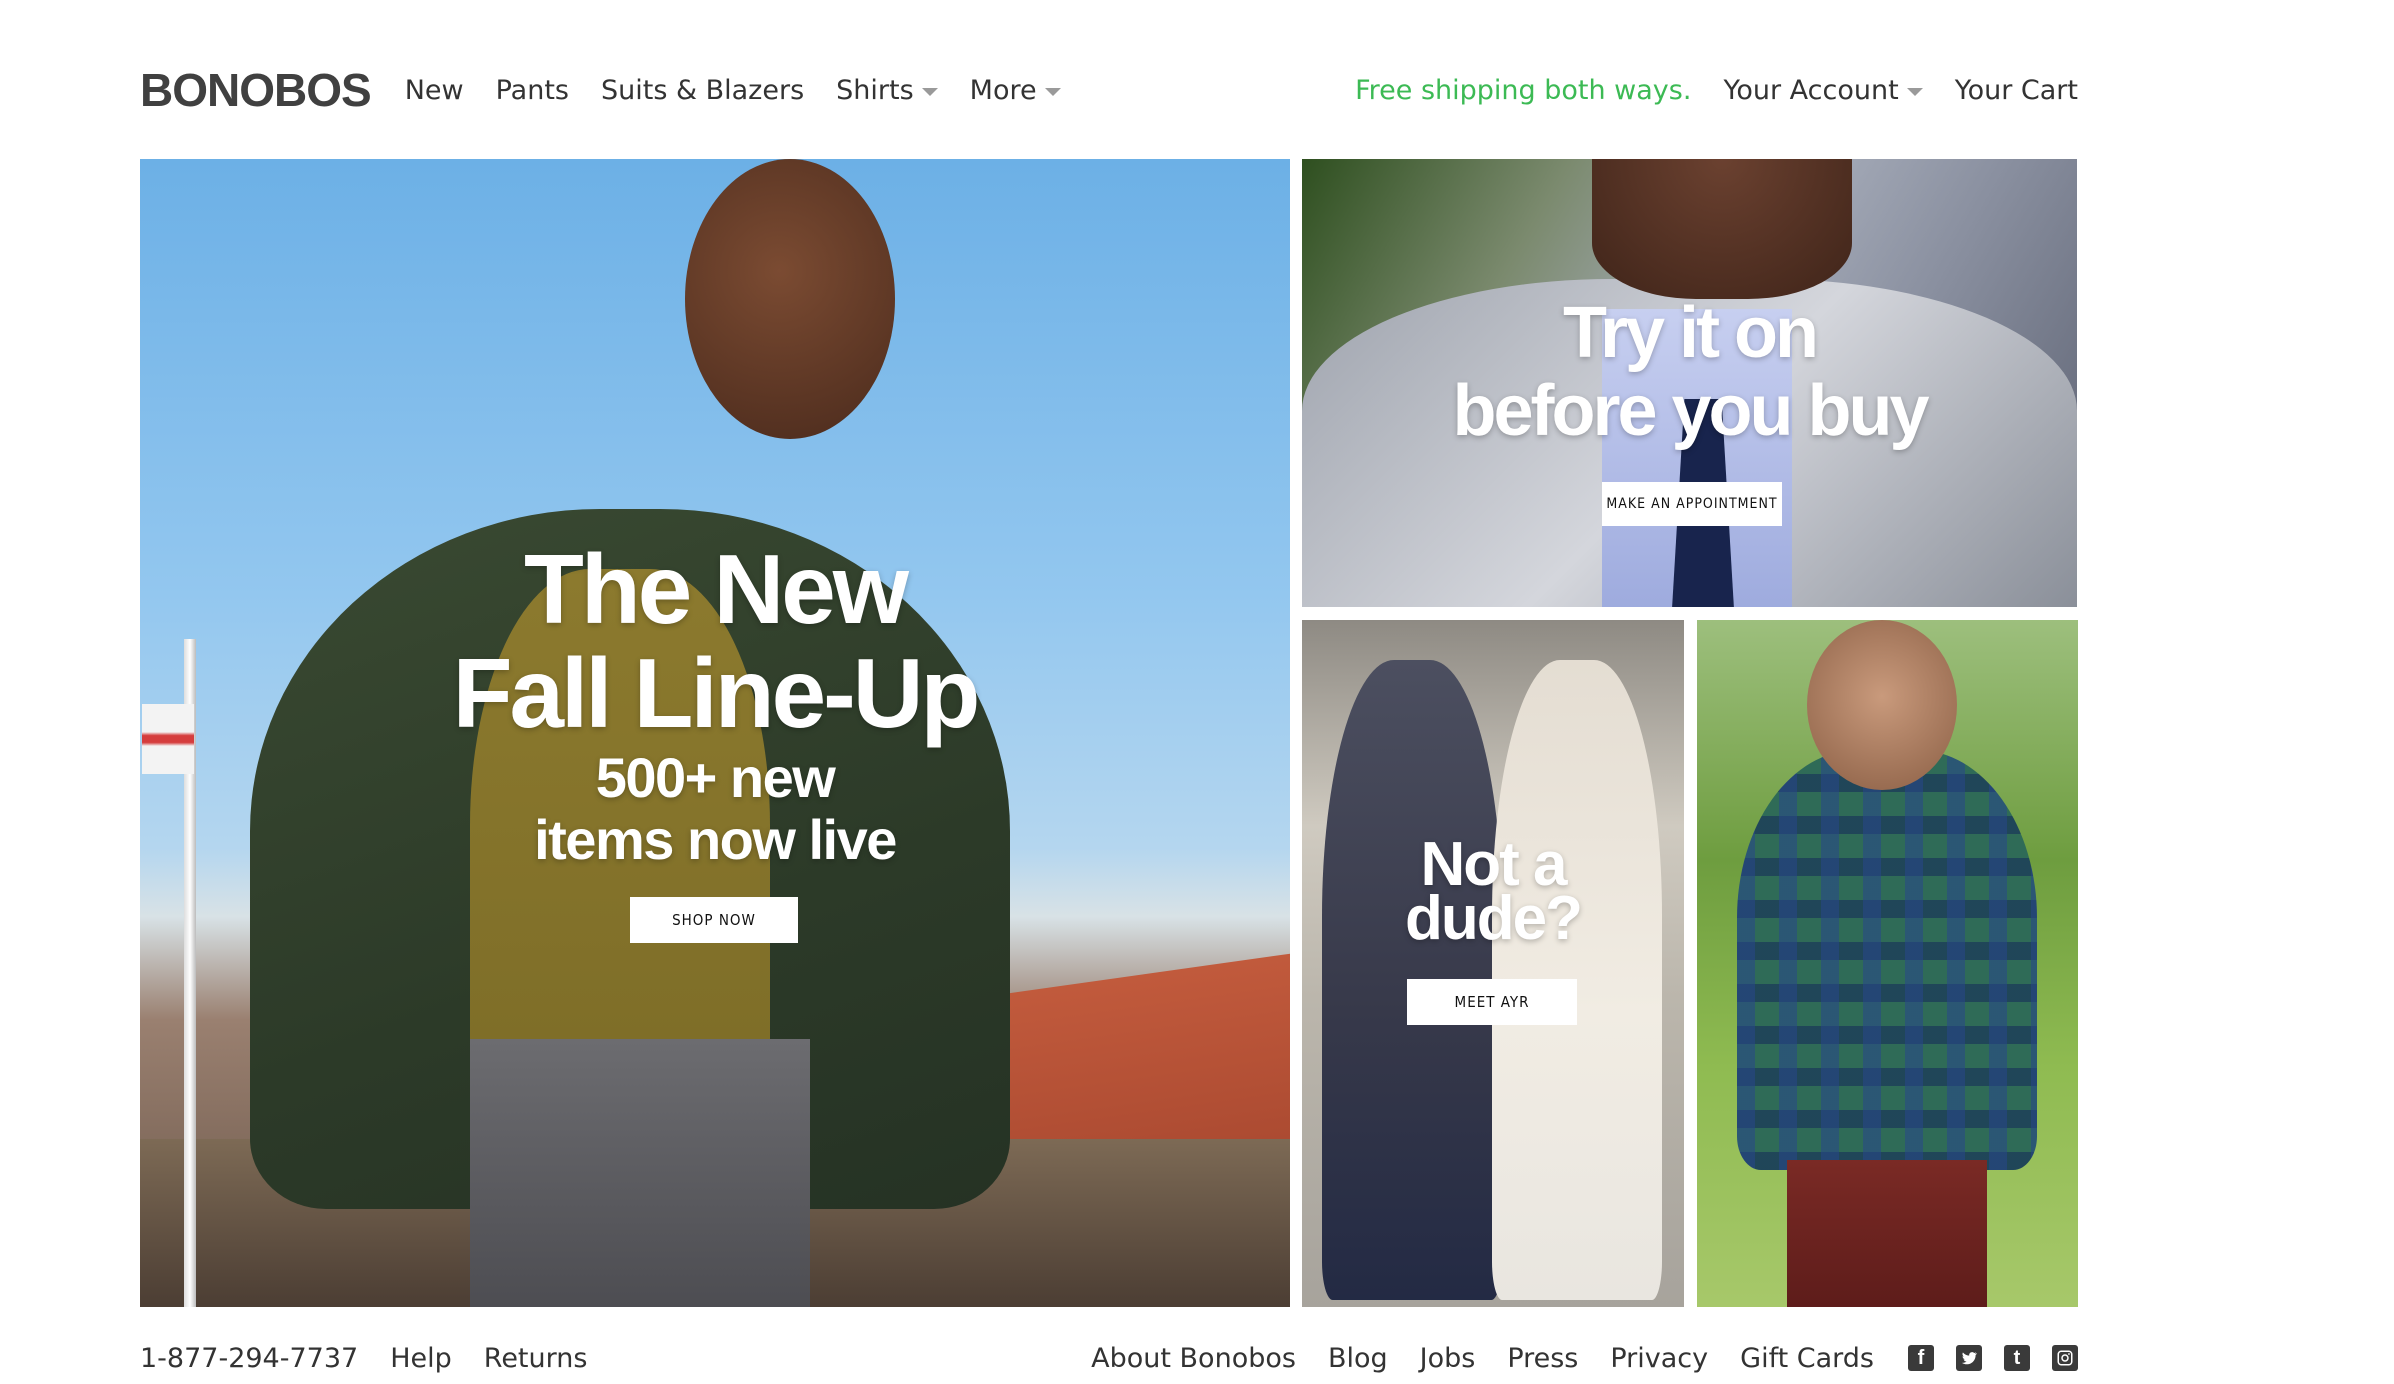 The height and width of the screenshot is (1384, 2394). I want to click on returns-link: Returns, so click(536, 1358).